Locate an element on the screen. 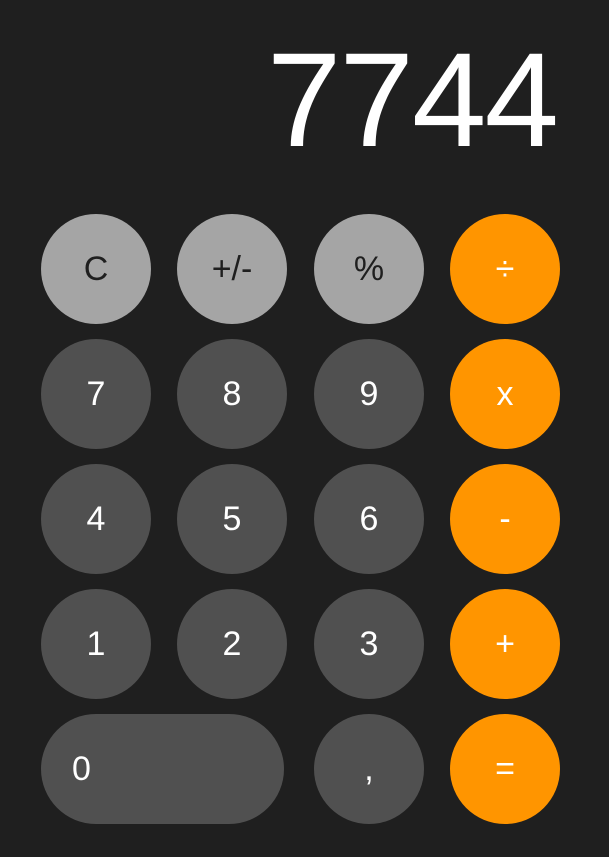  digit-4-button: 4 is located at coordinates (96, 519).